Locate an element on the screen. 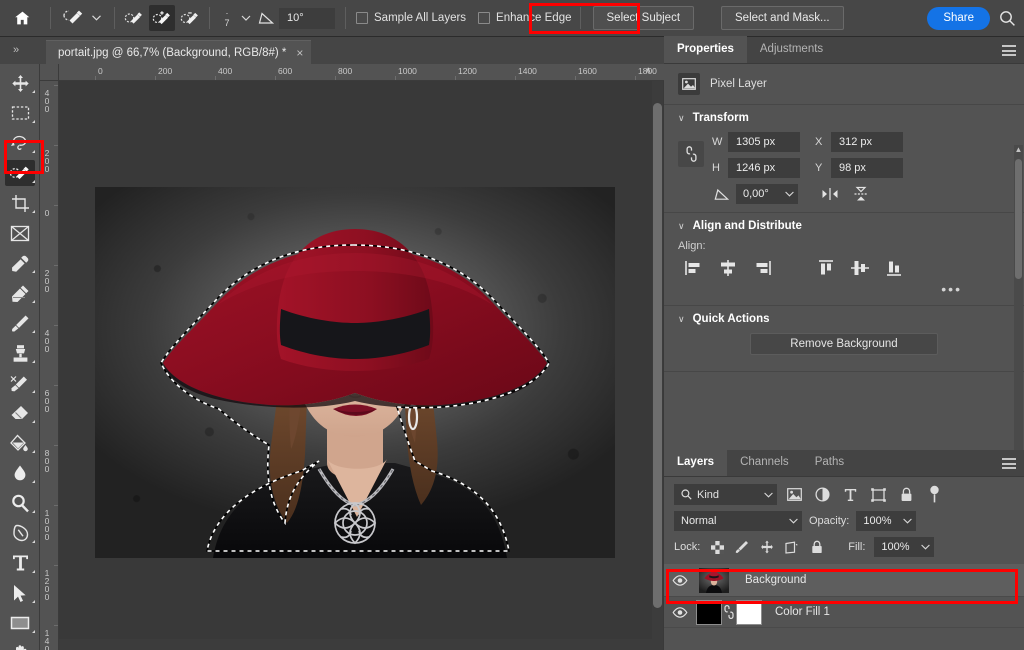  rotation-angle-input: 0,00° is located at coordinates (767, 194).